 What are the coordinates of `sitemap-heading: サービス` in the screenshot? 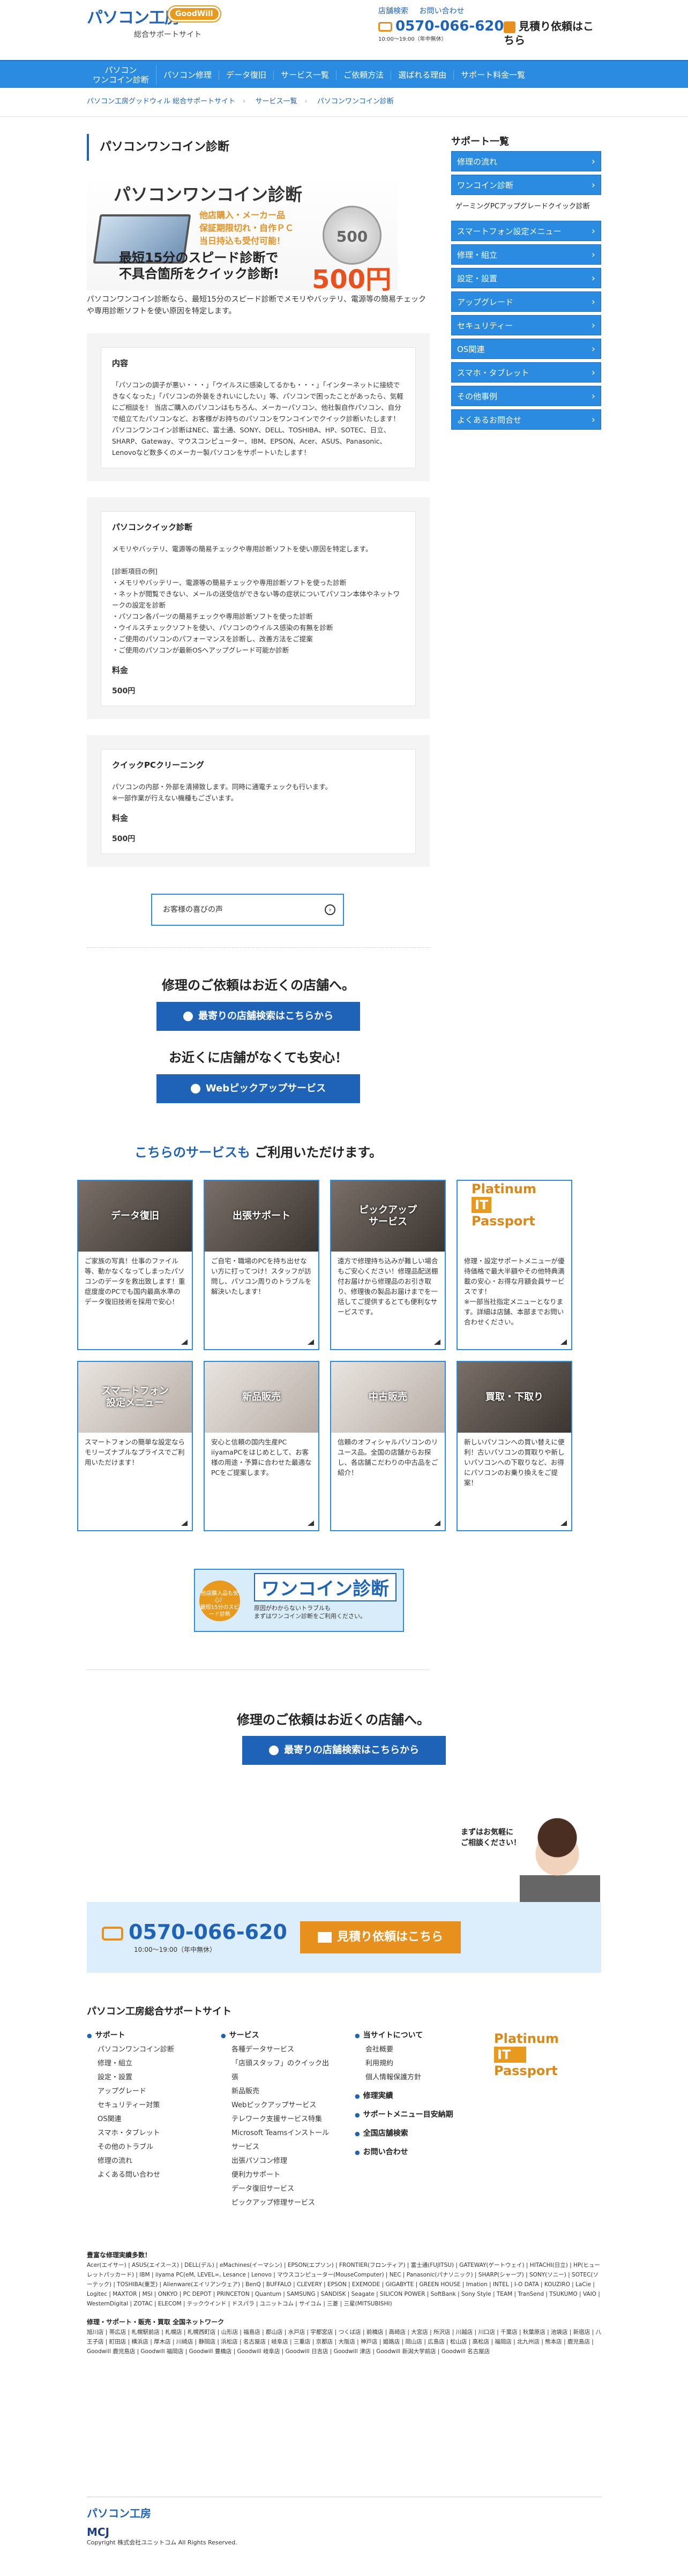 It's located at (277, 2035).